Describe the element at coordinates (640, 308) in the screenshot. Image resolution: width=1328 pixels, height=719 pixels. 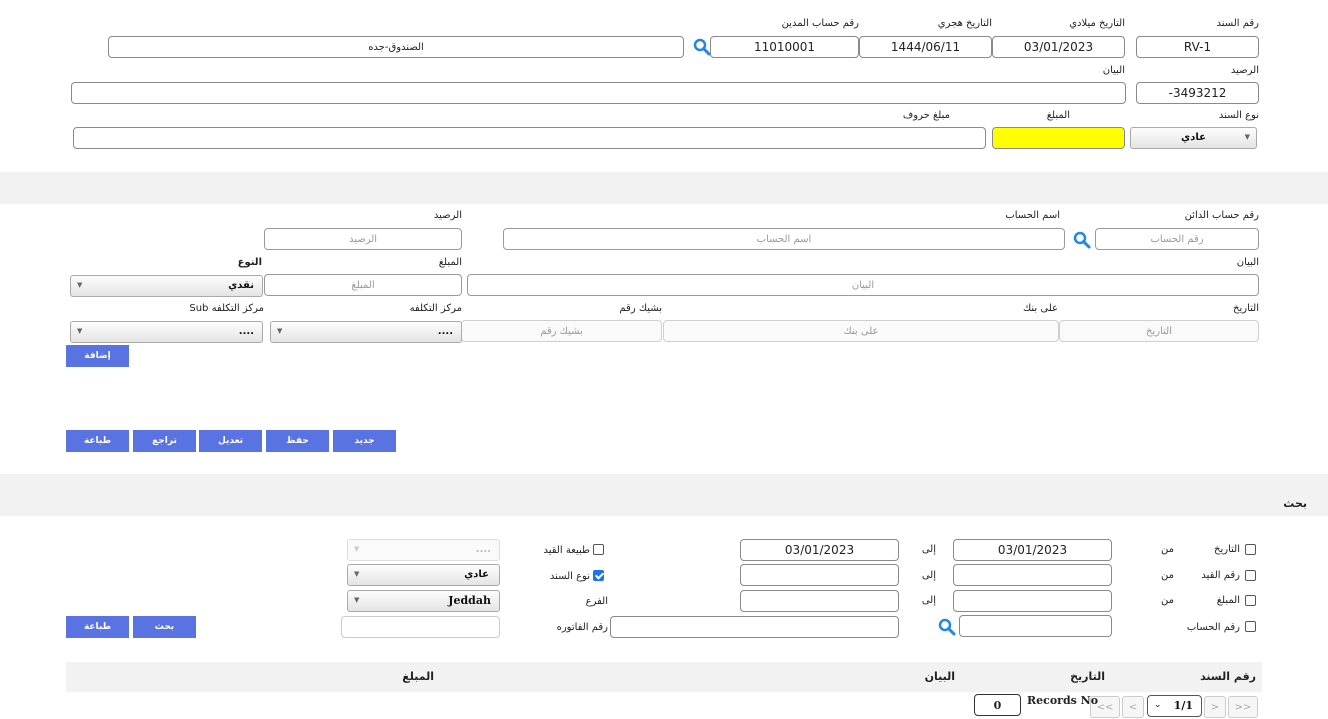
I see `cheque-no-label: بشيك رقم` at that location.